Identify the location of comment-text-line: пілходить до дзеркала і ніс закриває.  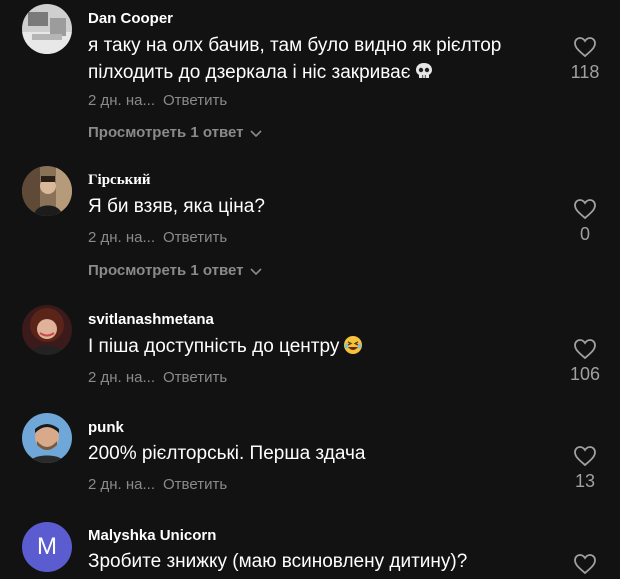
(318, 74).